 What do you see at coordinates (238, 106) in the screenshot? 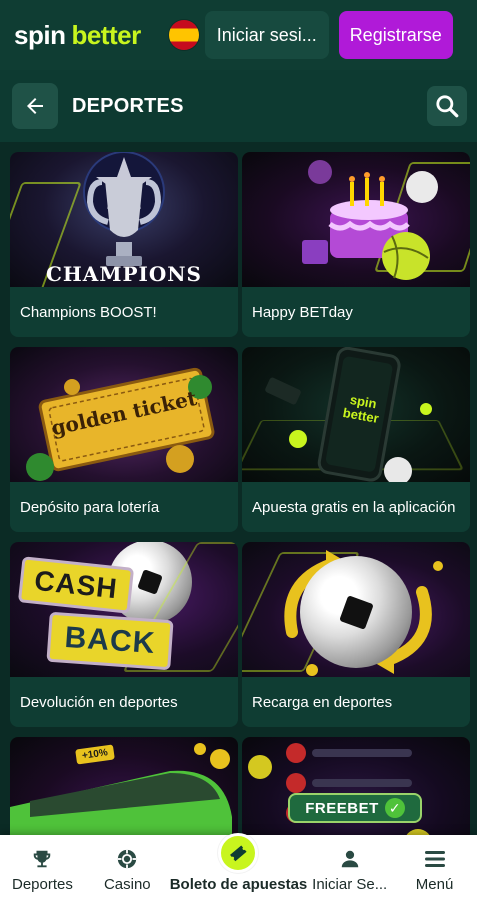
I see `section-header: DEPORTES` at bounding box center [238, 106].